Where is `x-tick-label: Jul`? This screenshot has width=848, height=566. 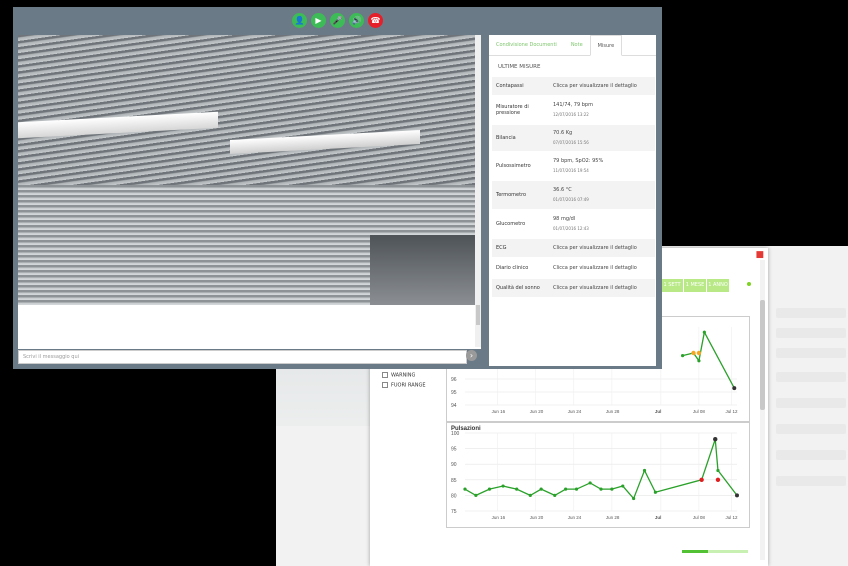 x-tick-label: Jul is located at coordinates (658, 517).